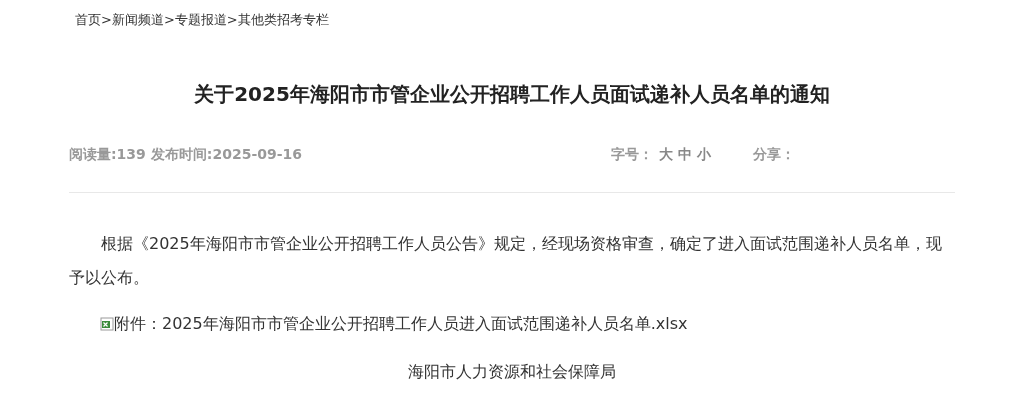 The width and height of the screenshot is (1024, 400). What do you see at coordinates (107, 324) in the screenshot?
I see `spreadsheet-icon` at bounding box center [107, 324].